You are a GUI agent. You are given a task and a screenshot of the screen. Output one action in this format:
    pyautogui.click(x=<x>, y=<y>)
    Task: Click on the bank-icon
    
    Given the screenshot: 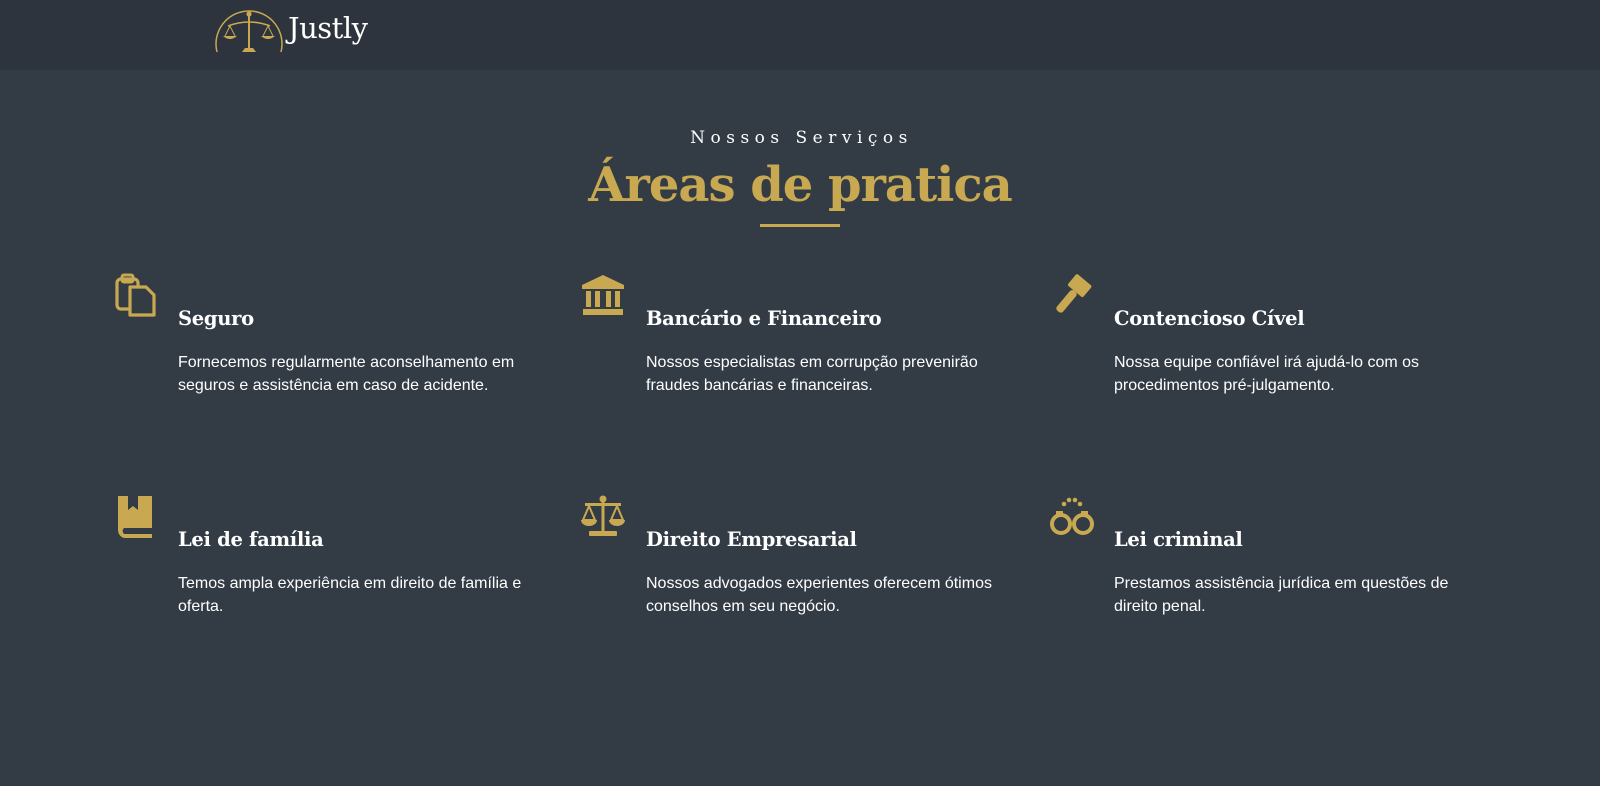 What is the action you would take?
    pyautogui.click(x=603, y=296)
    